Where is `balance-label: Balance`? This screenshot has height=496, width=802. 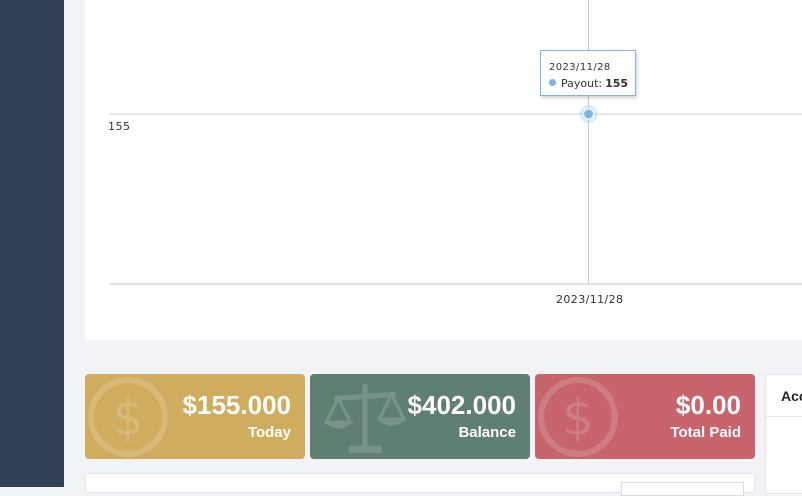 balance-label: Balance is located at coordinates (487, 432).